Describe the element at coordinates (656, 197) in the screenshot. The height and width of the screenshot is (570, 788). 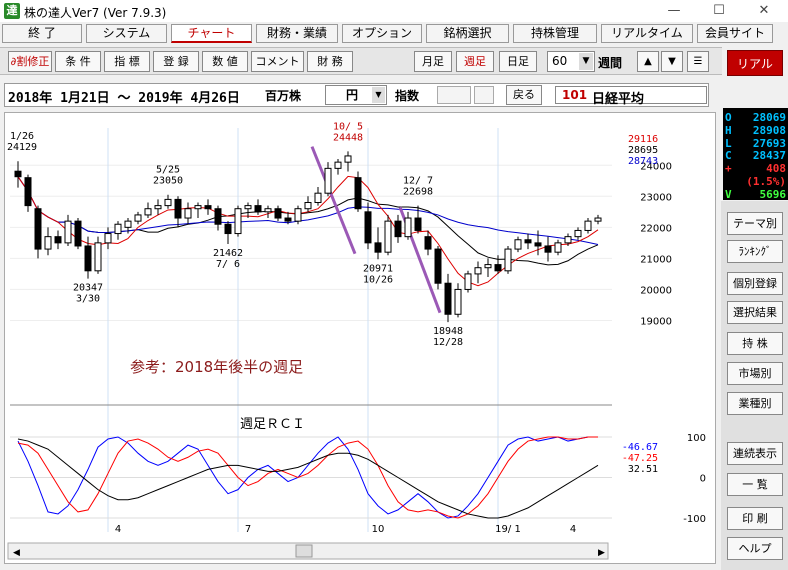
I see `y-tick-label: 23000` at that location.